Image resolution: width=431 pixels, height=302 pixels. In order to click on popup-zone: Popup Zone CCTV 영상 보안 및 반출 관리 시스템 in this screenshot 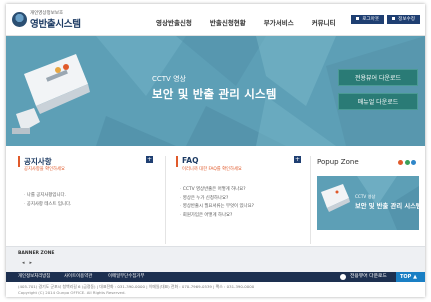, I will do `click(364, 200)`.